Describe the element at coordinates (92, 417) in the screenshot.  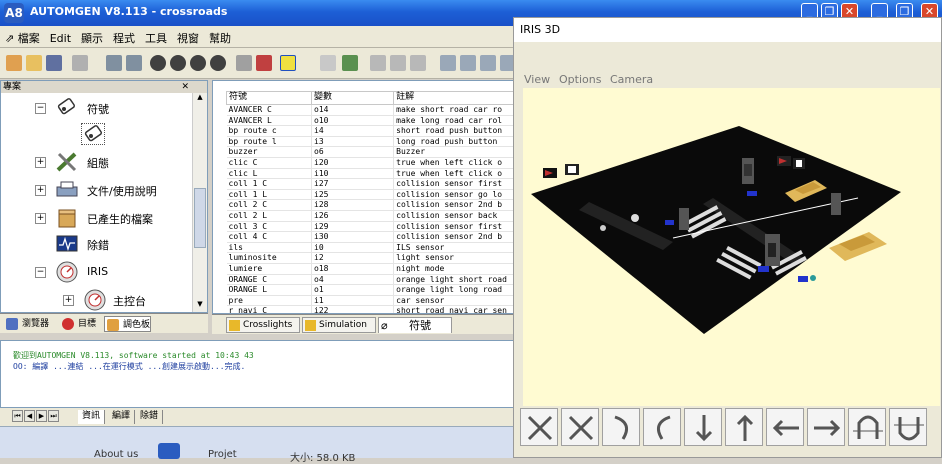
I see `tab-info: 資訊` at that location.